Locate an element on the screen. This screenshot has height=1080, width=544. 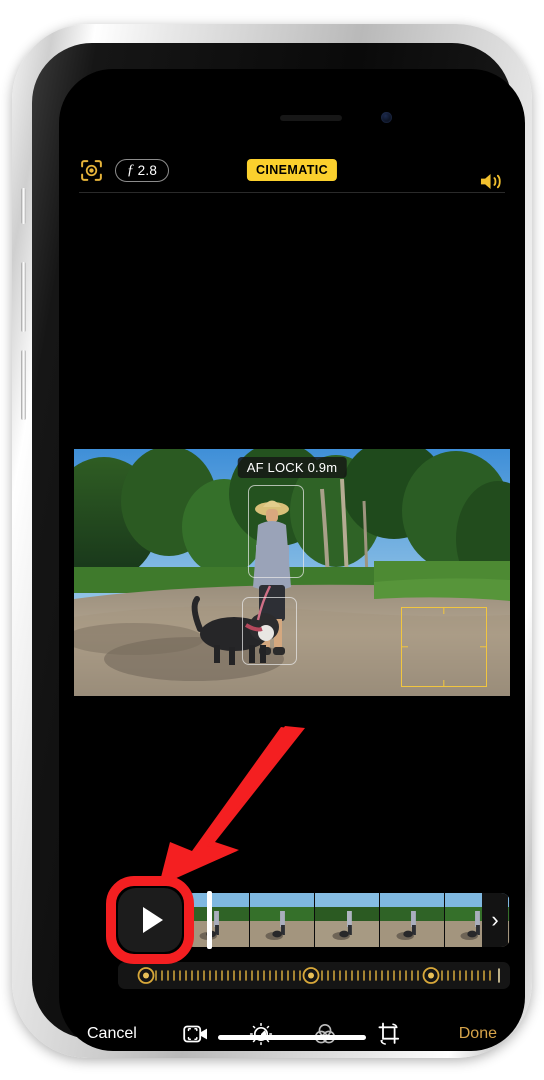
video-focus-icon is located at coordinates (196, 1034).